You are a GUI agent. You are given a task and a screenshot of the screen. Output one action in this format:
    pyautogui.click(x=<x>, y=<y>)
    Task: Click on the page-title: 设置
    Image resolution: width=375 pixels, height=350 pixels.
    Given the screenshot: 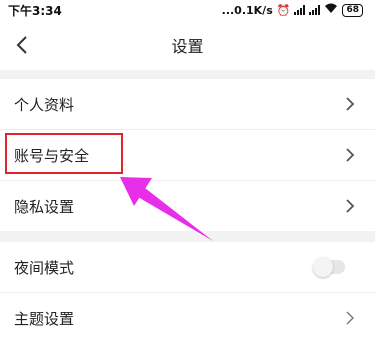 What is the action you would take?
    pyautogui.click(x=187, y=46)
    